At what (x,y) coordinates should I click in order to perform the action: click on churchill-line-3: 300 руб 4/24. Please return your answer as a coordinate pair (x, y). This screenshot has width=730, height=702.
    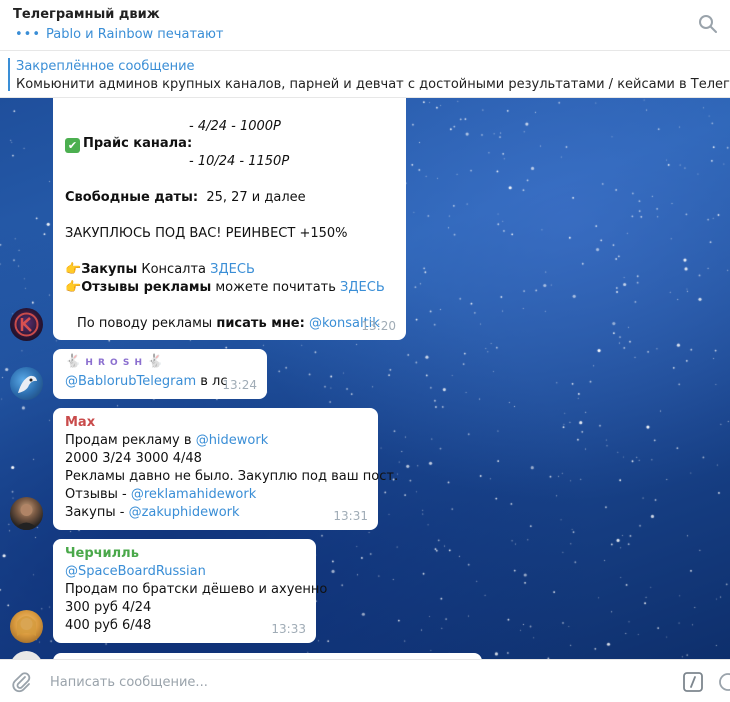
    Looking at the image, I should click on (108, 607).